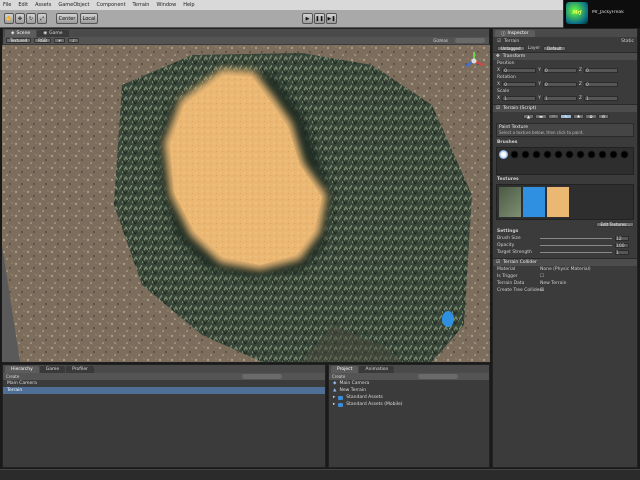  I want to click on rotation-x-field: 0, so click(519, 85).